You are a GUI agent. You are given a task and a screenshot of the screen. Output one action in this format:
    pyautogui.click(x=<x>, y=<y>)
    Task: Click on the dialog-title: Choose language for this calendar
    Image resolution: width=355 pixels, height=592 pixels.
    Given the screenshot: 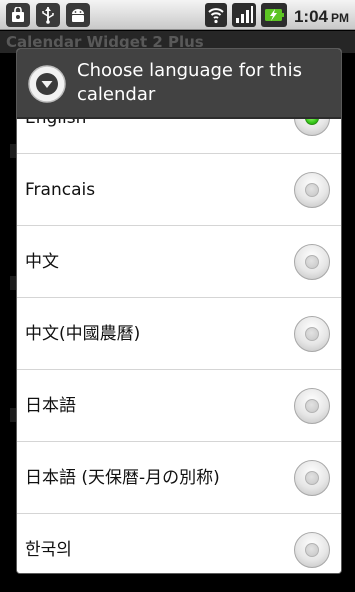 What is the action you would take?
    pyautogui.click(x=190, y=82)
    